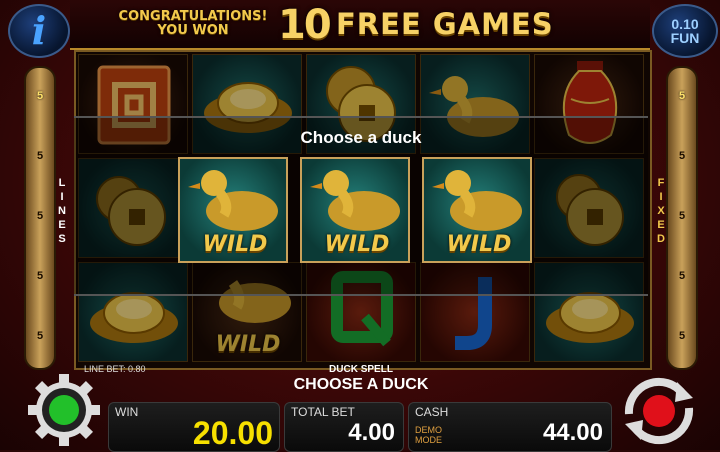 Image resolution: width=720 pixels, height=452 pixels. Describe the element at coordinates (432, 412) in the screenshot. I see `cash-label: CASH` at that location.